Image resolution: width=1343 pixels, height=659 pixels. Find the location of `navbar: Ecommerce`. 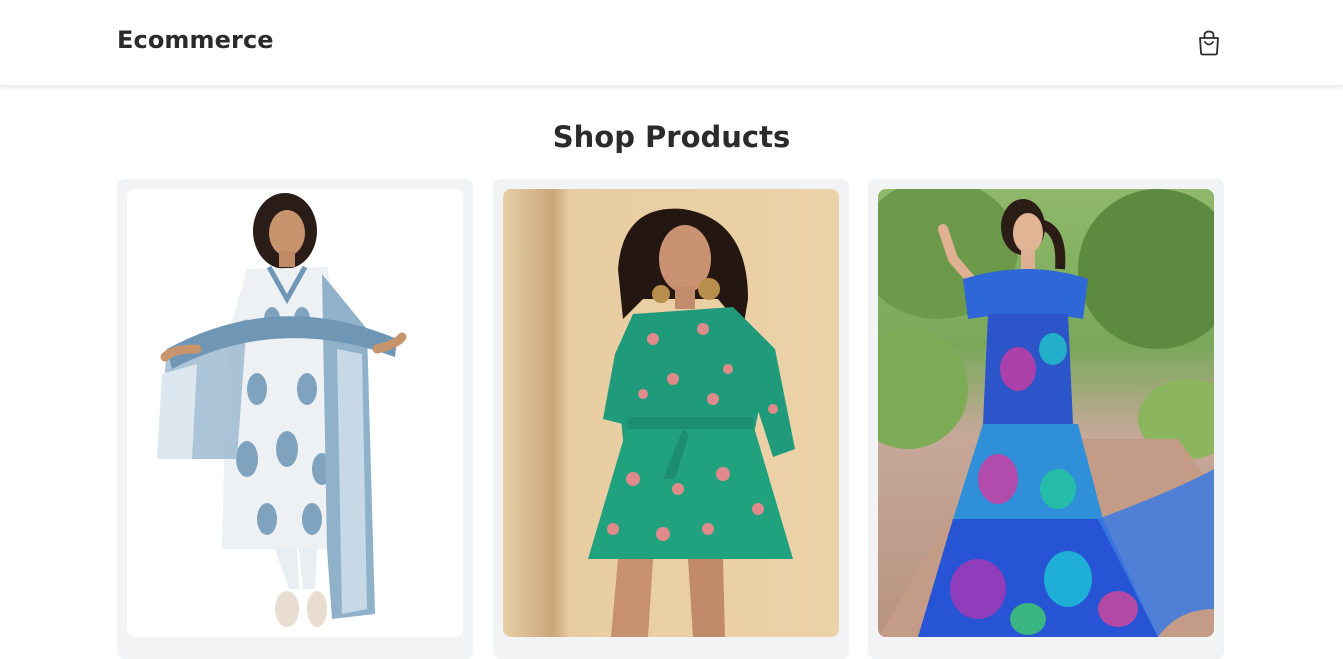

navbar: Ecommerce is located at coordinates (671, 43).